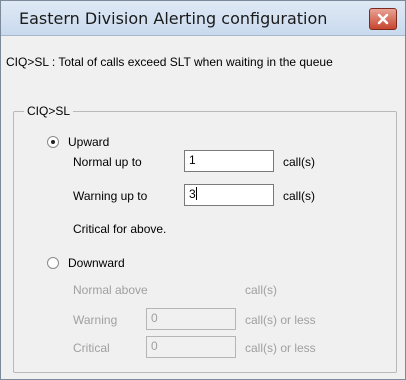 This screenshot has width=406, height=380. Describe the element at coordinates (280, 320) in the screenshot. I see `downward-warning-unit: call(s) or less` at that location.